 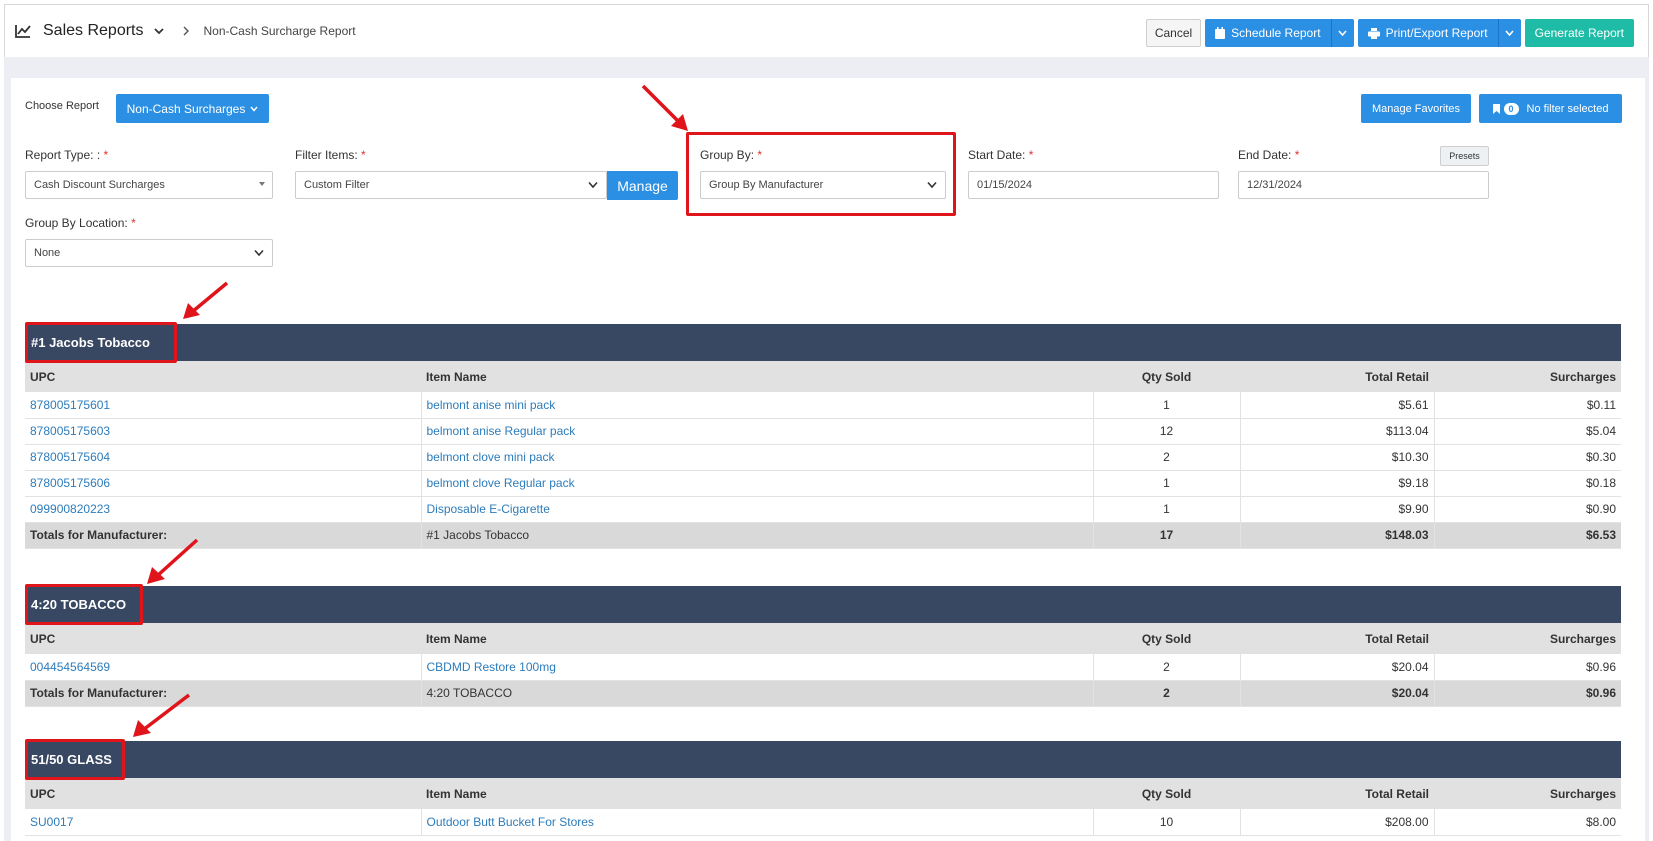 I want to click on totals-retail: $148.03, so click(x=1336, y=535).